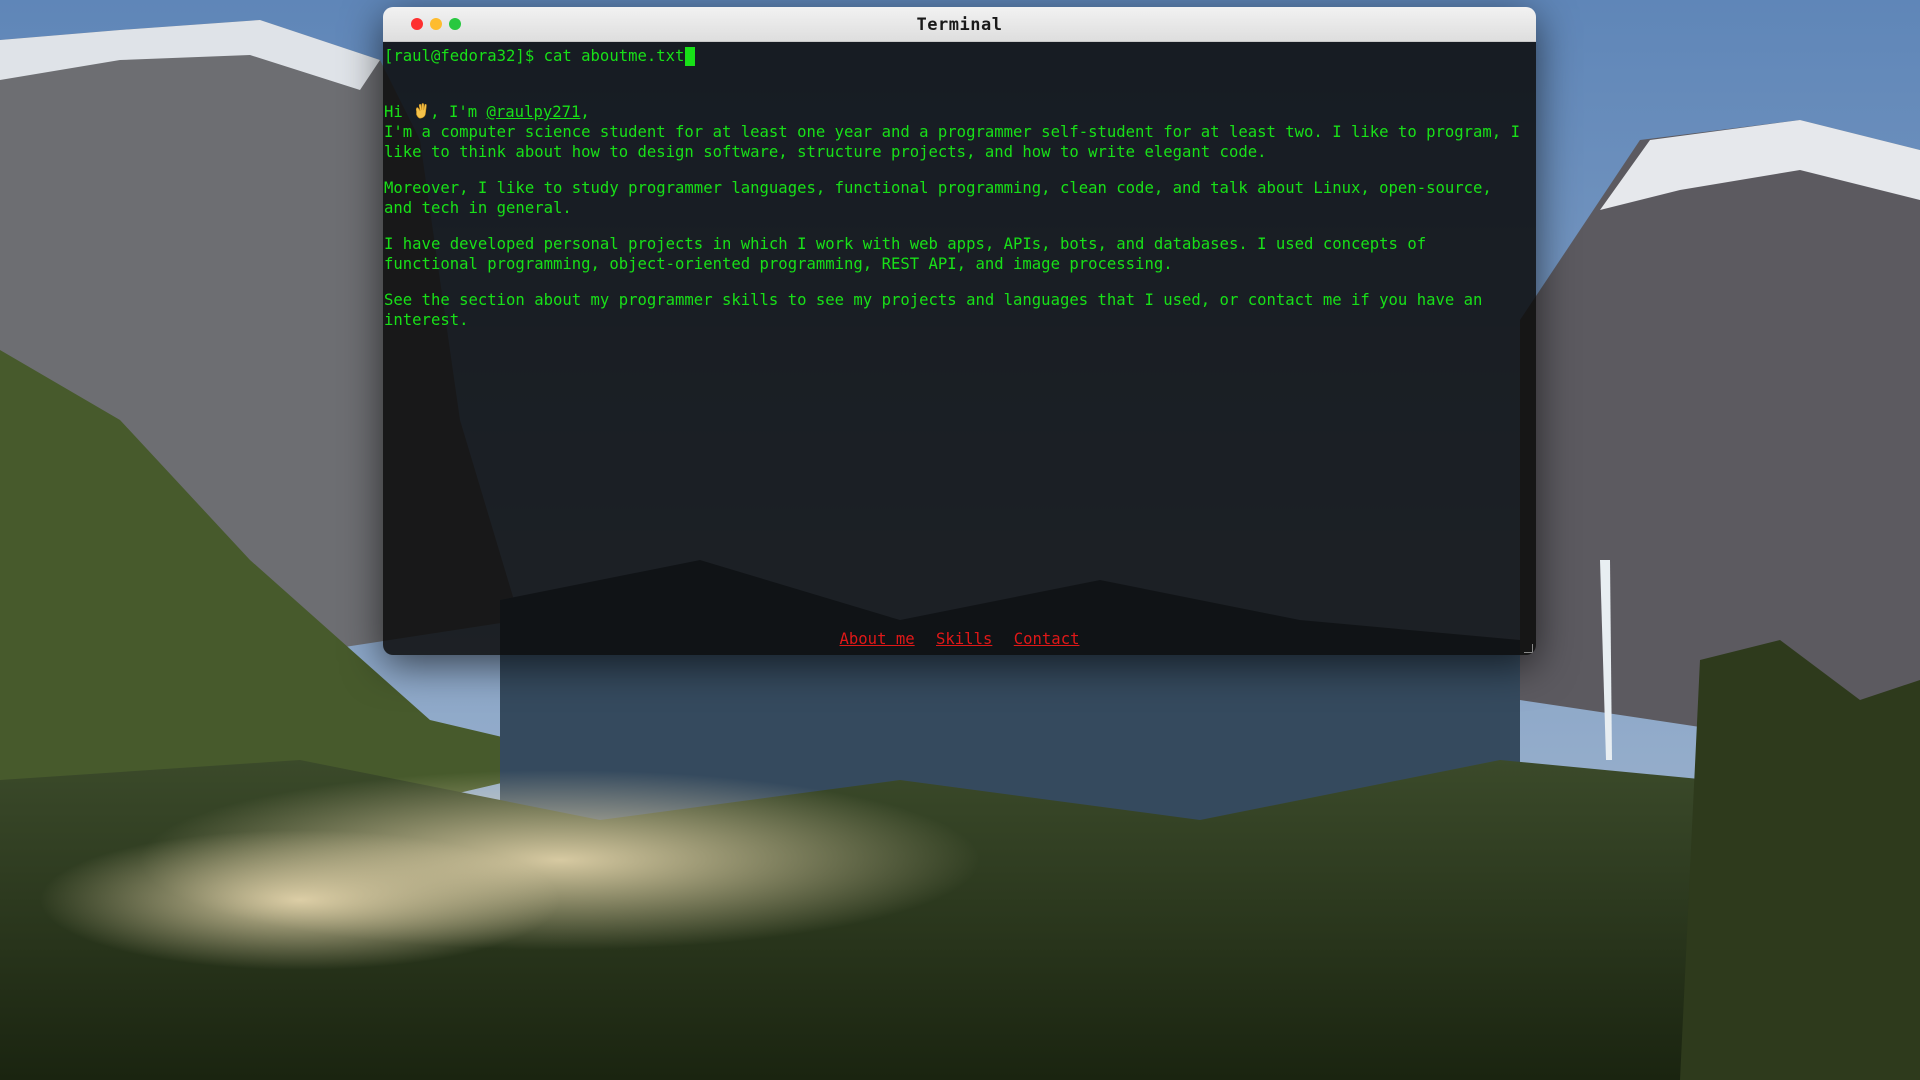 Image resolution: width=1920 pixels, height=1080 pixels. Describe the element at coordinates (1047, 639) in the screenshot. I see `nav-contact-link: Contact` at that location.